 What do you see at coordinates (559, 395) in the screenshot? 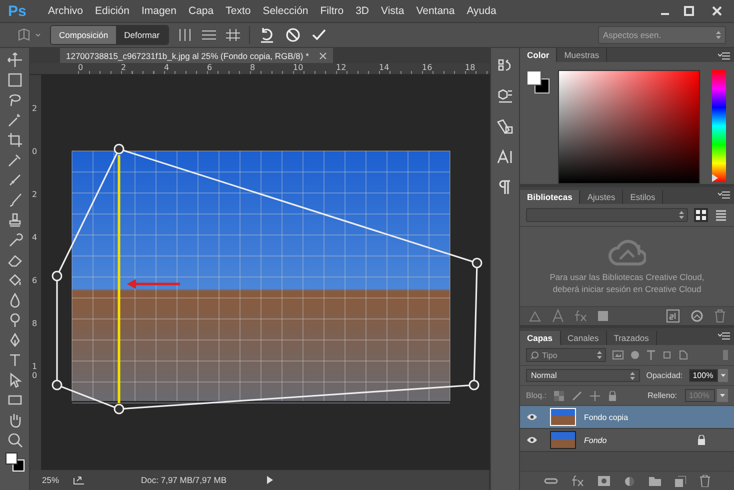
I see `checker-icon` at bounding box center [559, 395].